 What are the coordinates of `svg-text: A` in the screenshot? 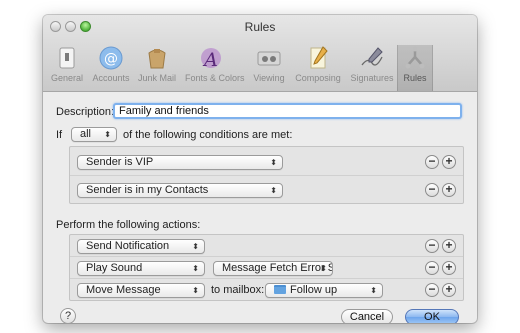 It's located at (210, 60).